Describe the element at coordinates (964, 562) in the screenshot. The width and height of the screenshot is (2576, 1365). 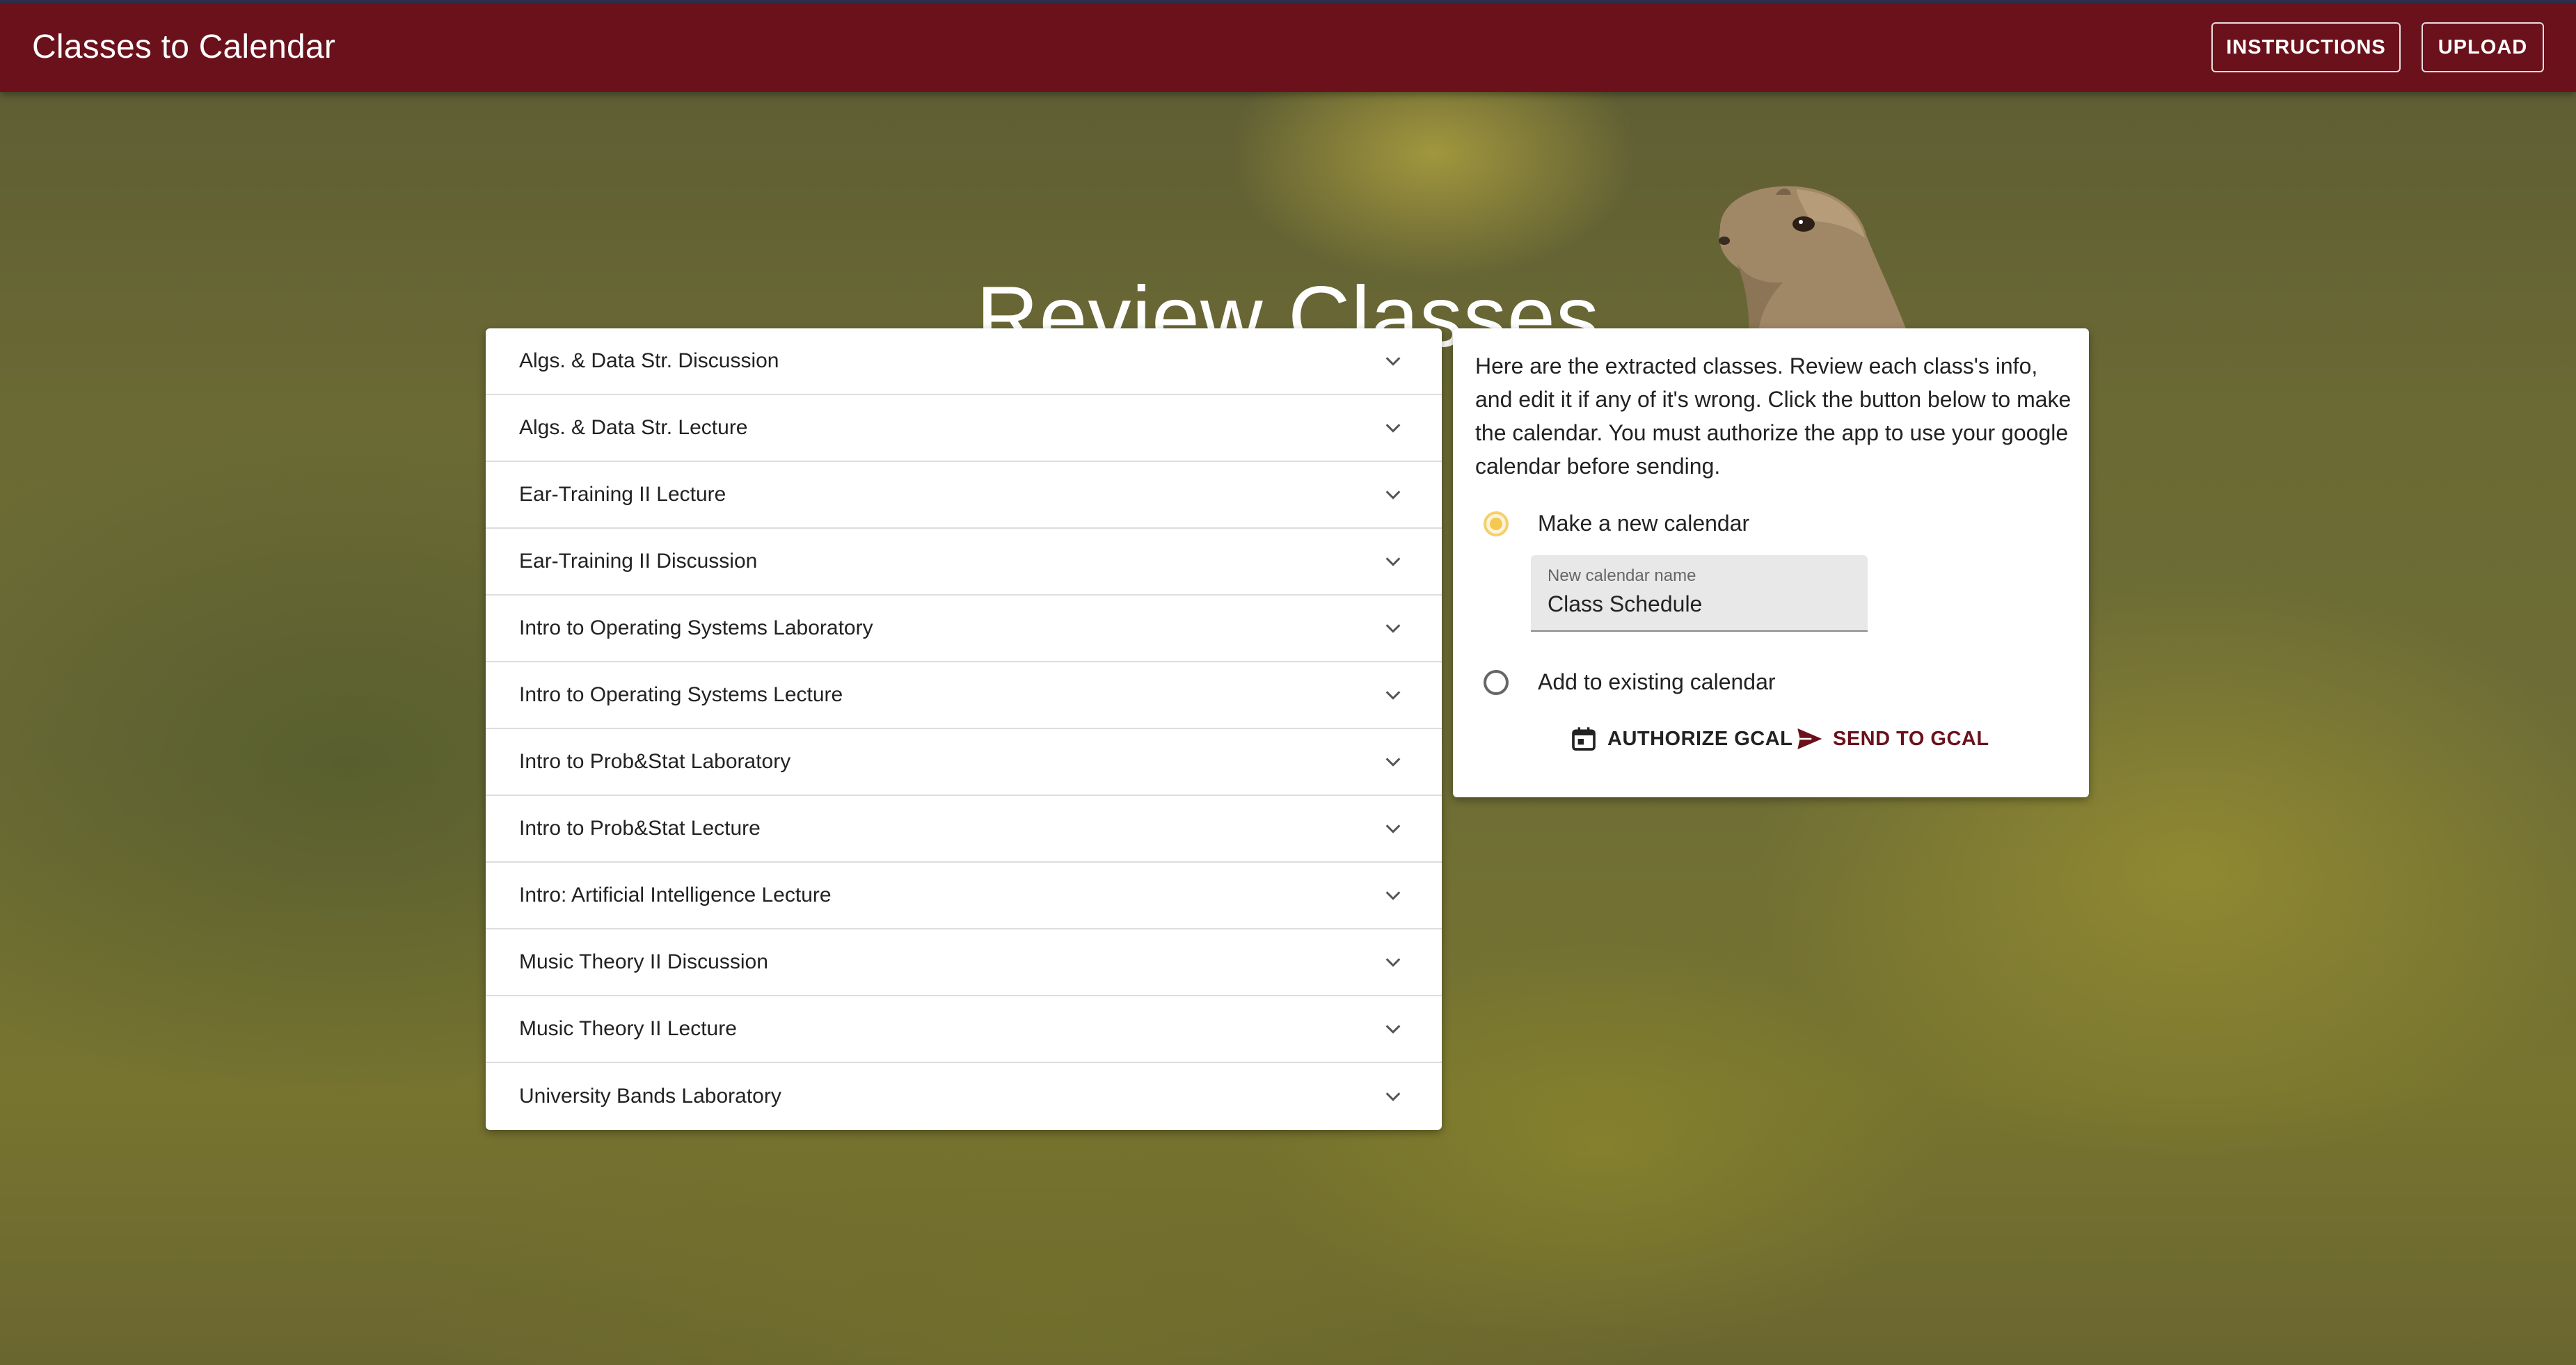
I see `class-item: Ear-Training II Discussion` at that location.